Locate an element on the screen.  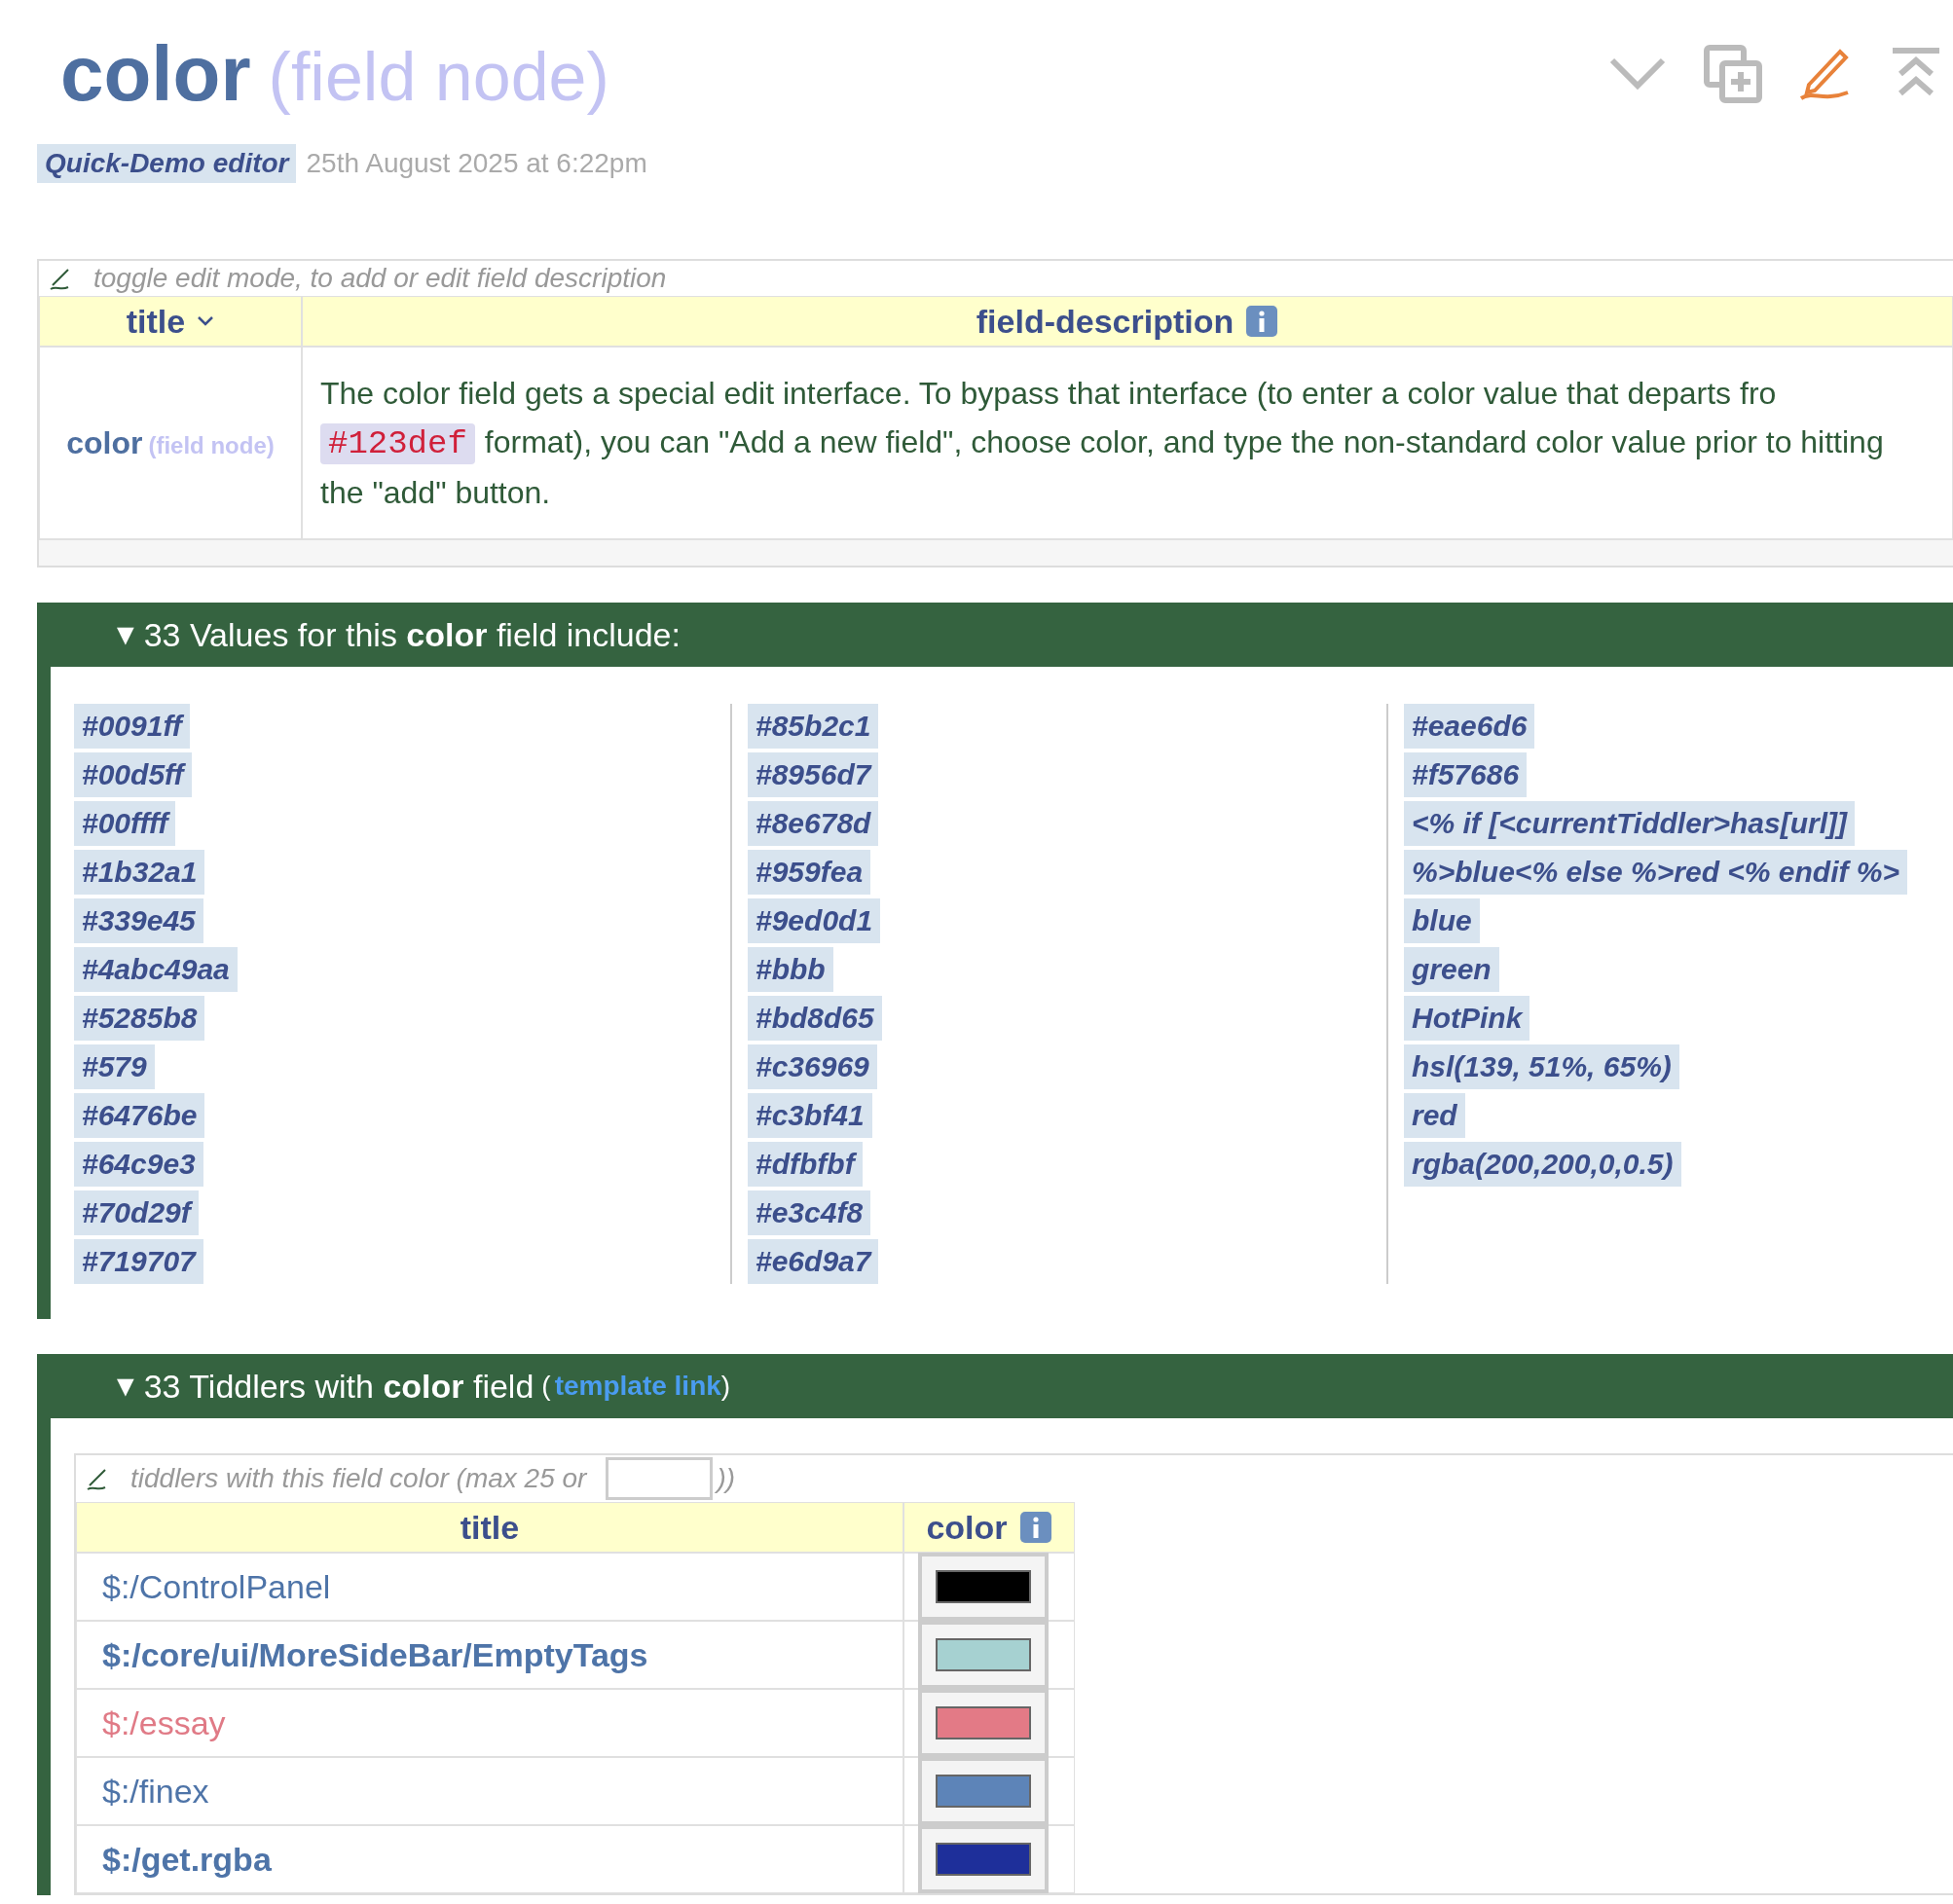
value-tag: #e3c4f8 is located at coordinates (809, 1212).